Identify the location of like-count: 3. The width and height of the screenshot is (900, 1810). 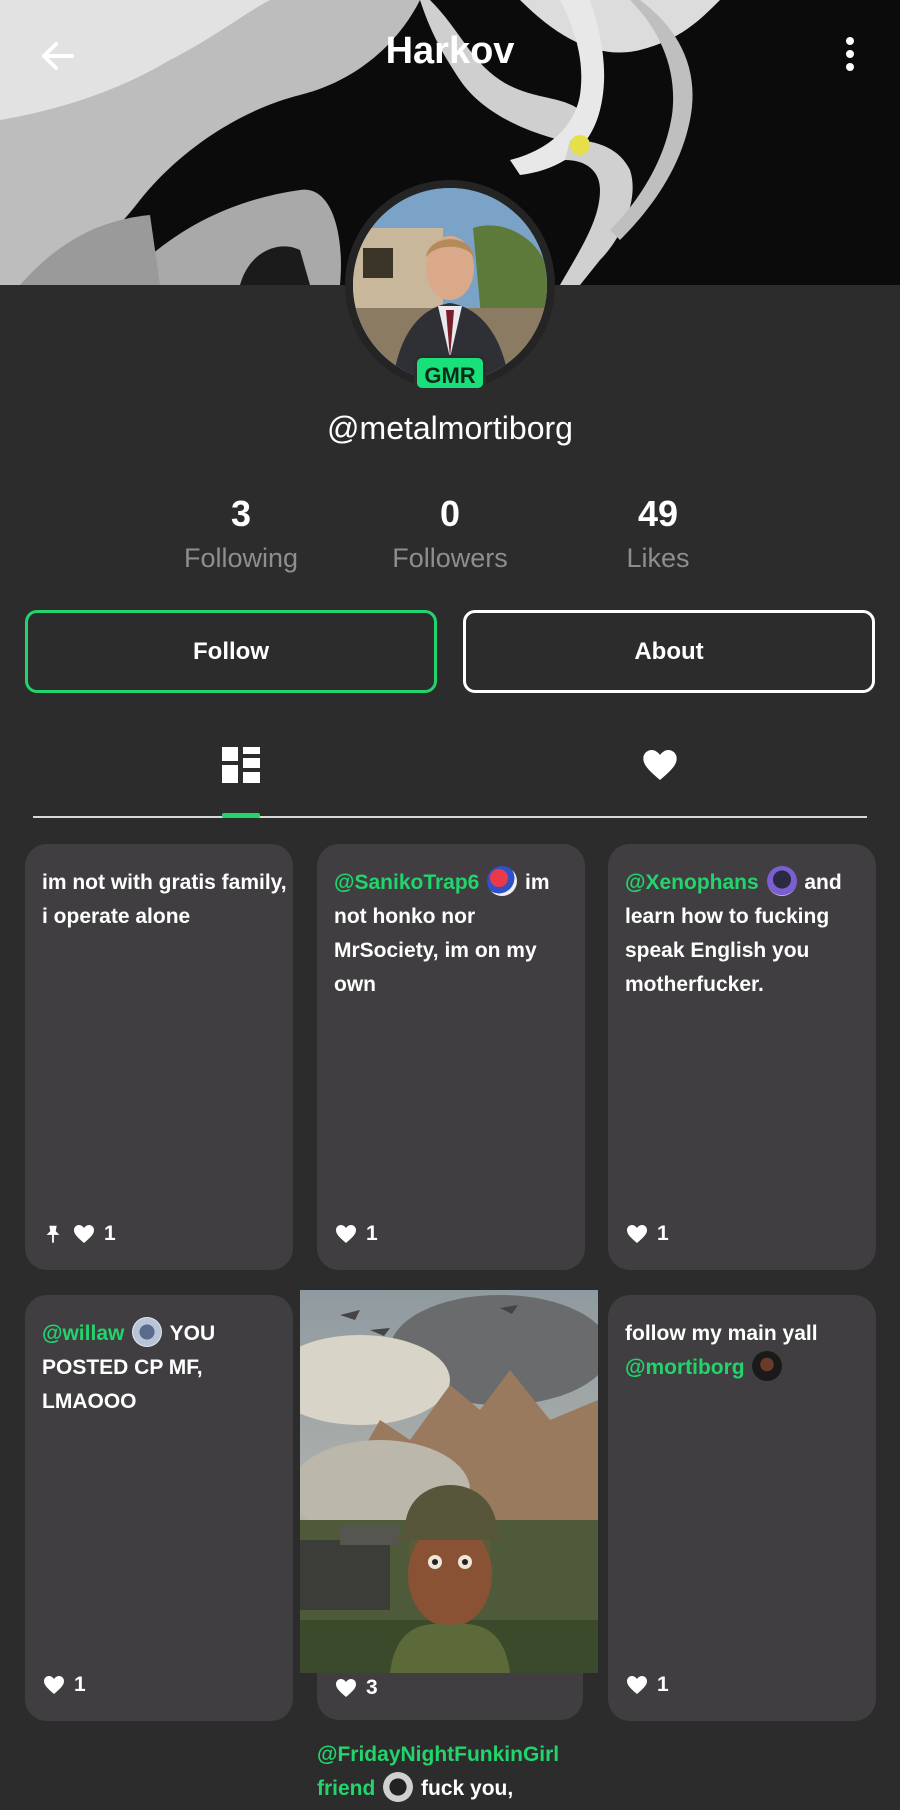
(372, 1687).